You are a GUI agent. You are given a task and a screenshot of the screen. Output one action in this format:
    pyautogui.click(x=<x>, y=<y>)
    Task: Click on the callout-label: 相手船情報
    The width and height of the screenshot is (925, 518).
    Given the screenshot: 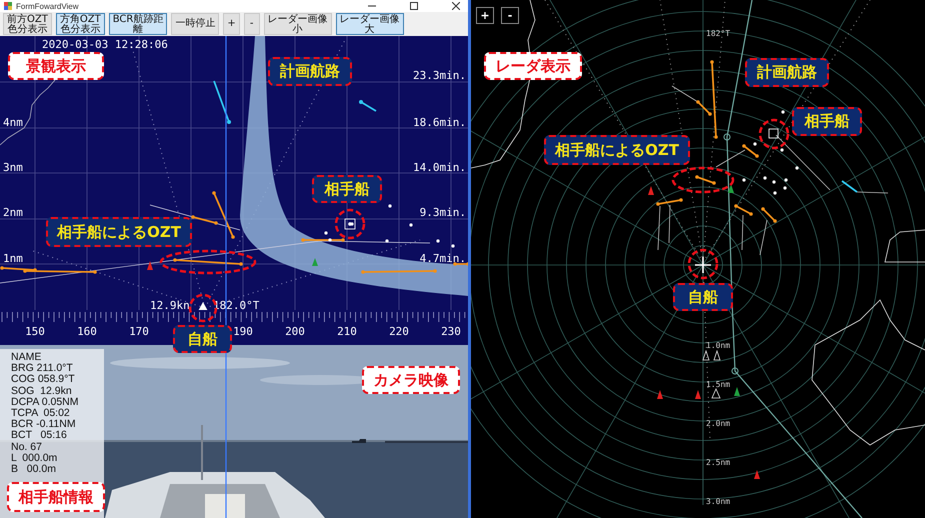 What is the action you would take?
    pyautogui.click(x=56, y=497)
    